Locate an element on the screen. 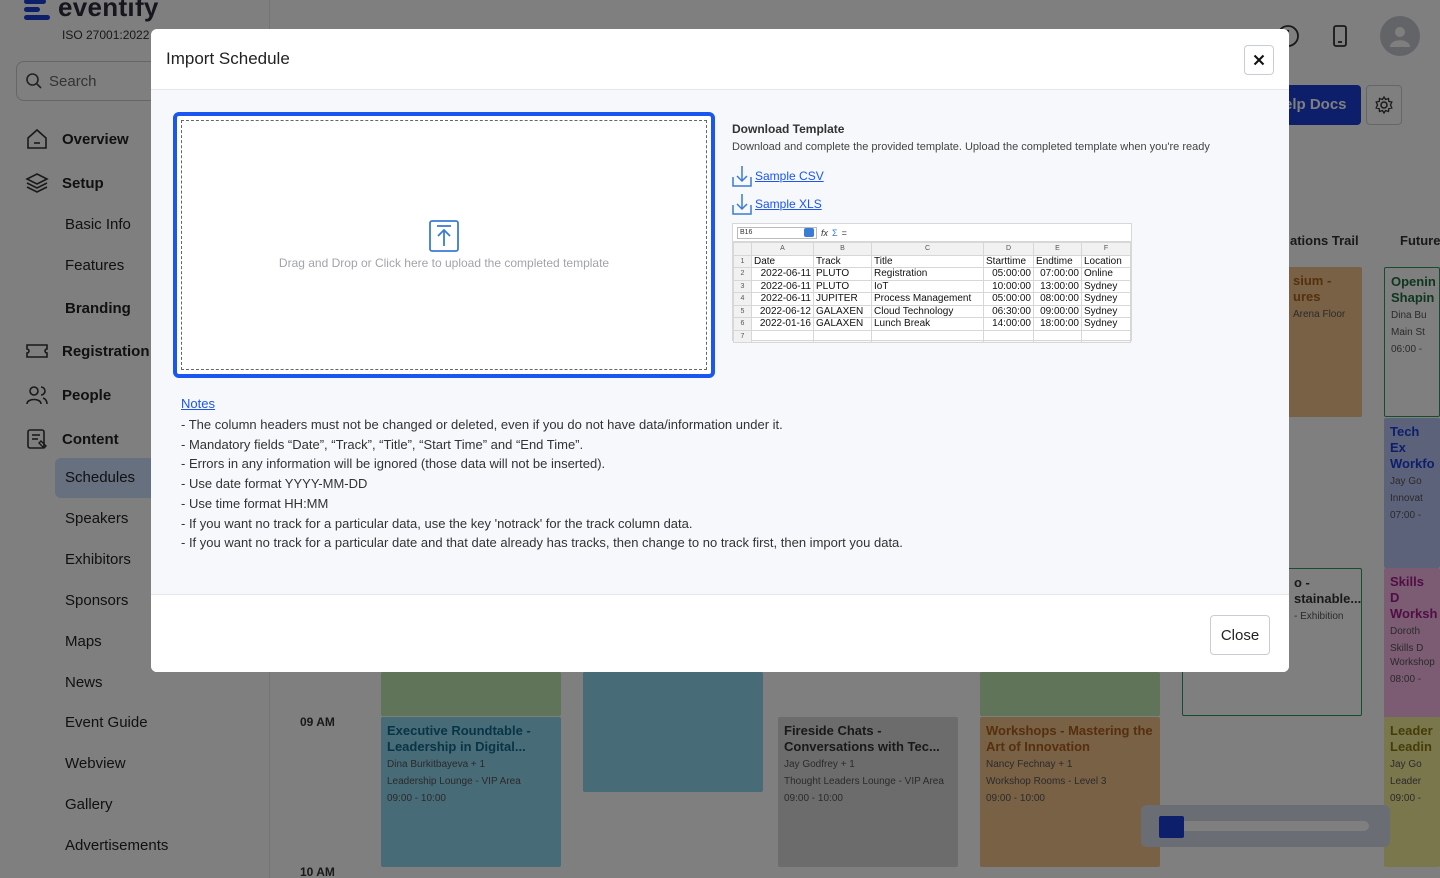  sheet-cell: IoT is located at coordinates (927, 286).